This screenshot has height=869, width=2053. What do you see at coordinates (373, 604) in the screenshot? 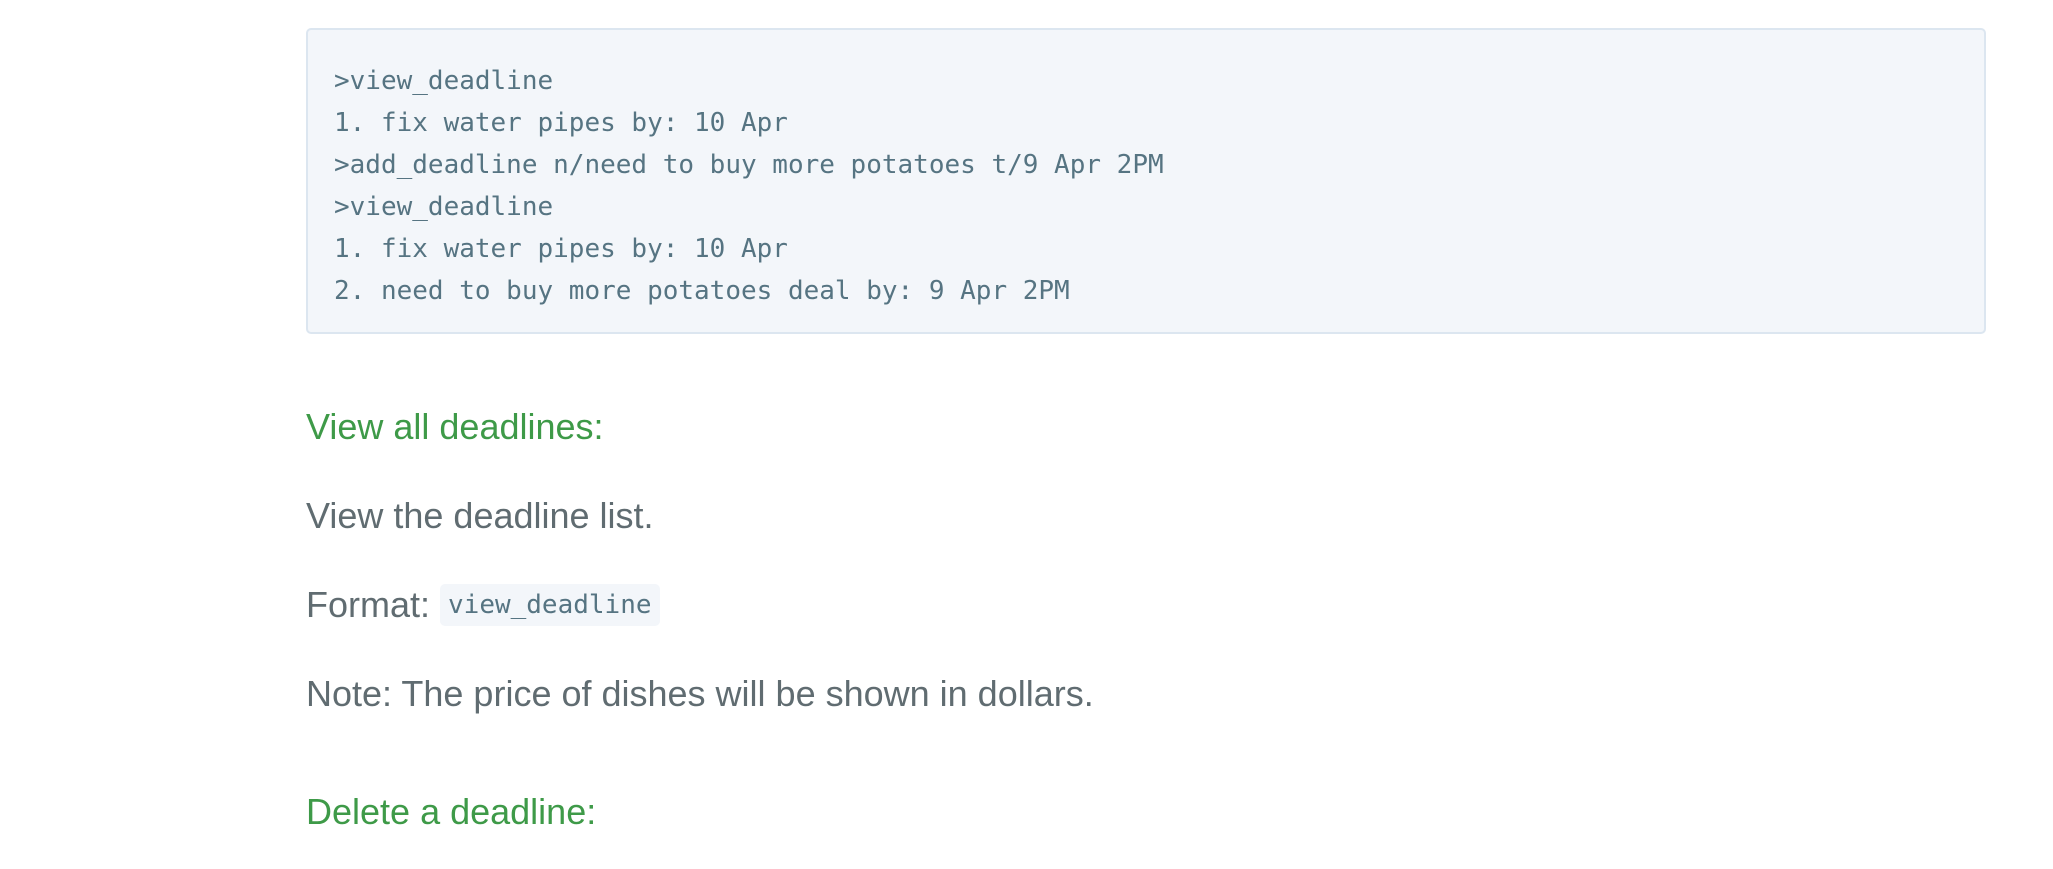
I see `format-label: Format:` at bounding box center [373, 604].